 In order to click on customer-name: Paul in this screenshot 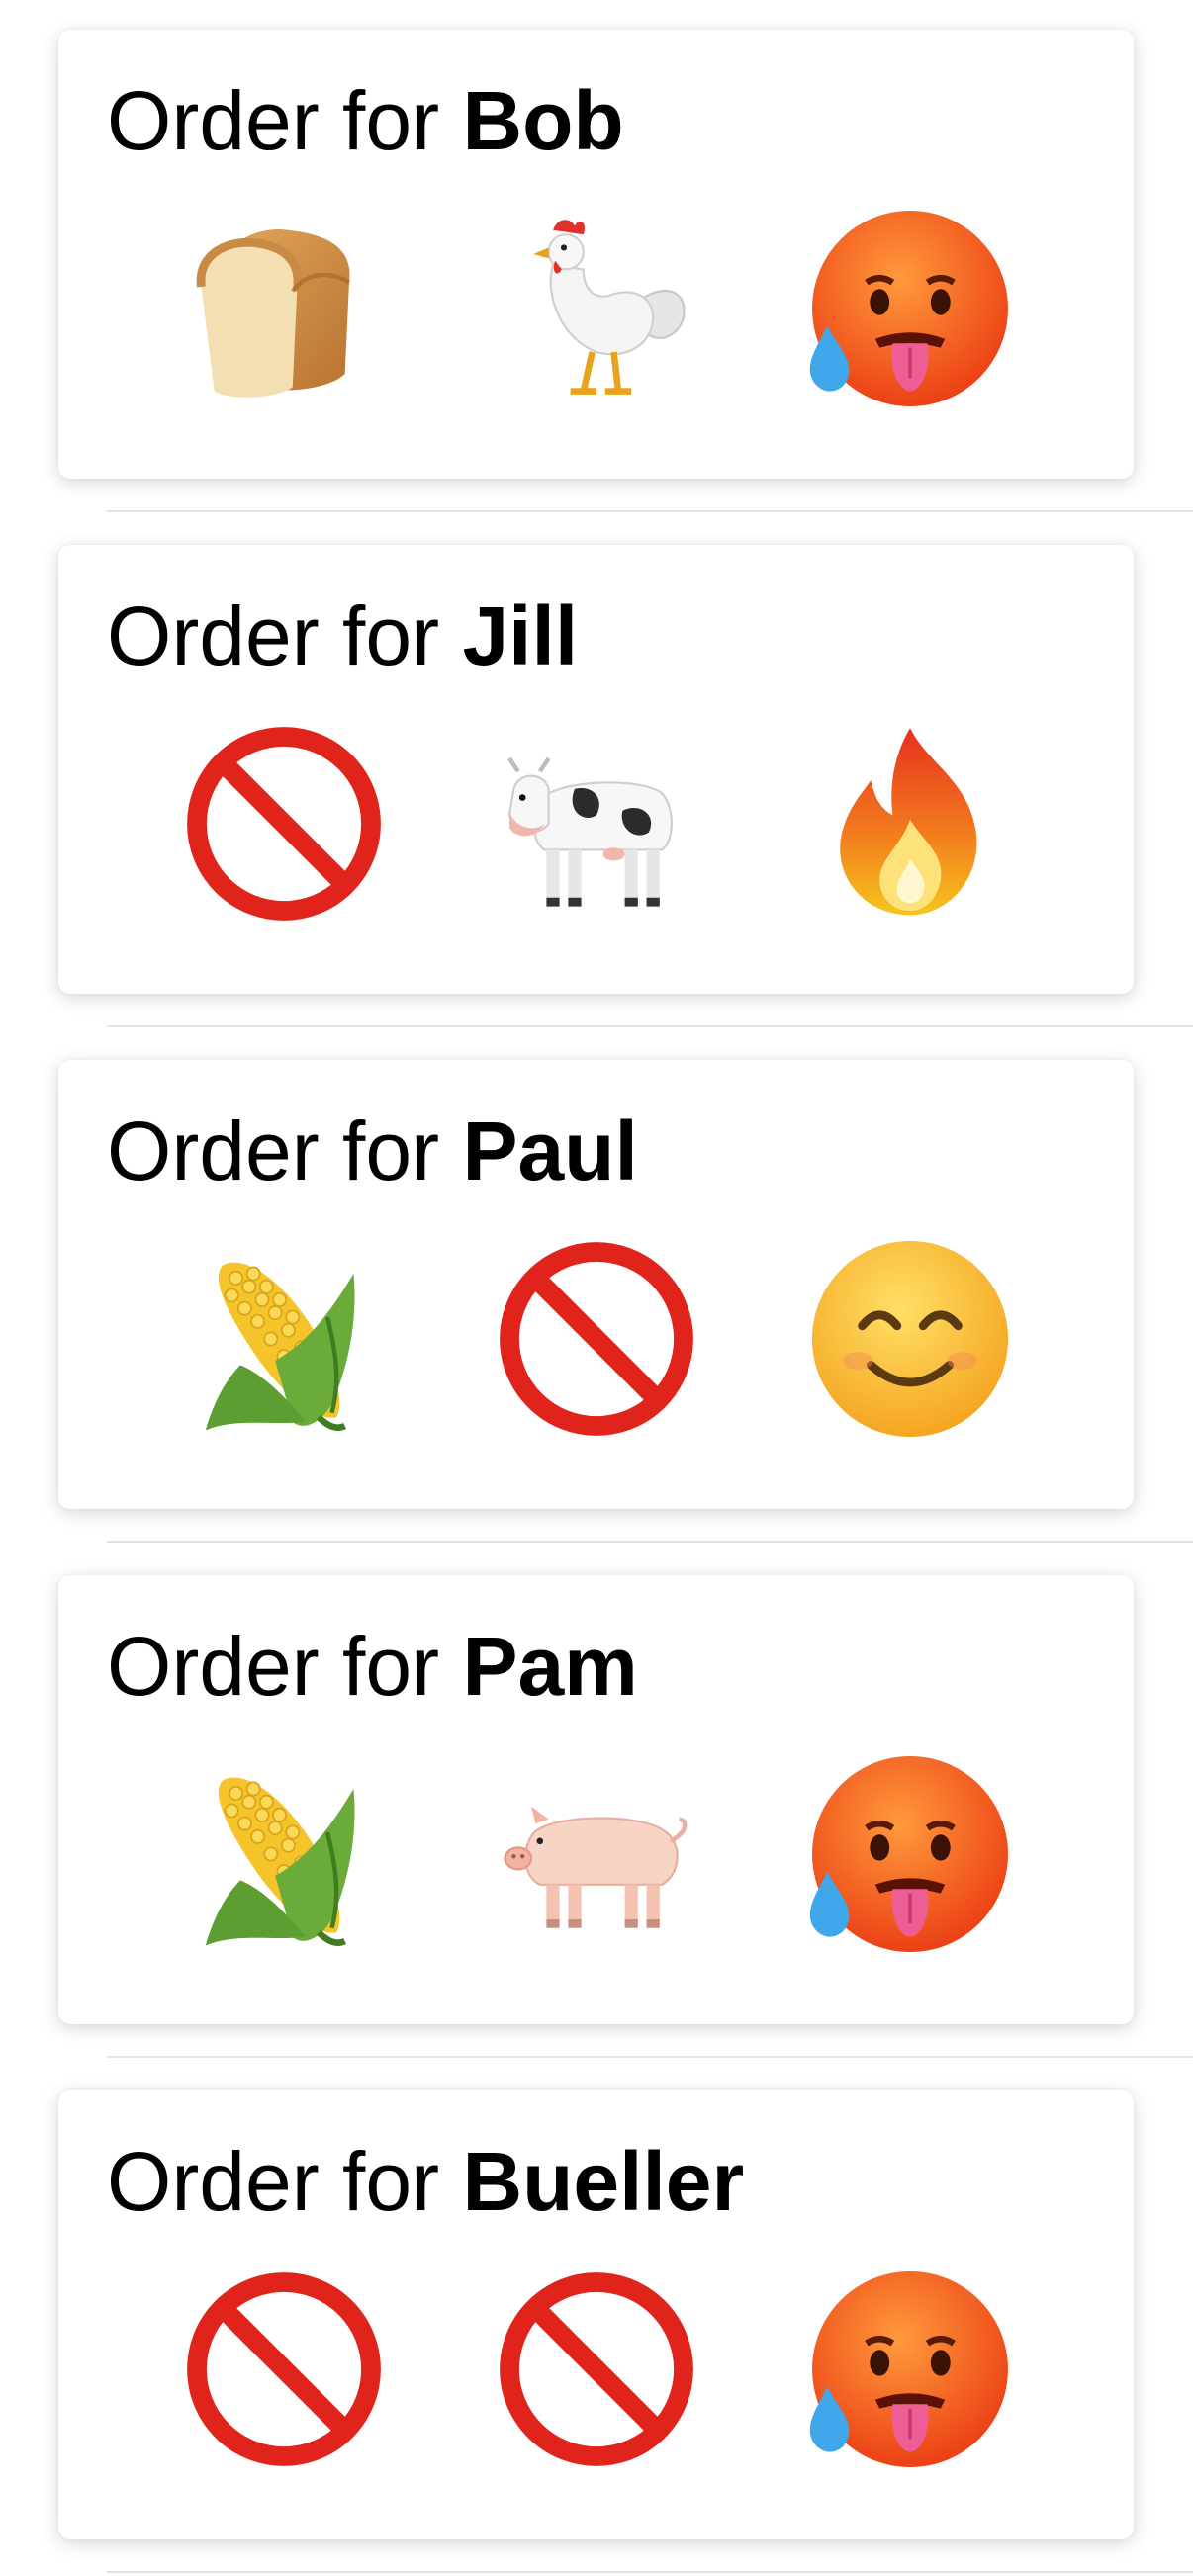, I will do `click(550, 1151)`.